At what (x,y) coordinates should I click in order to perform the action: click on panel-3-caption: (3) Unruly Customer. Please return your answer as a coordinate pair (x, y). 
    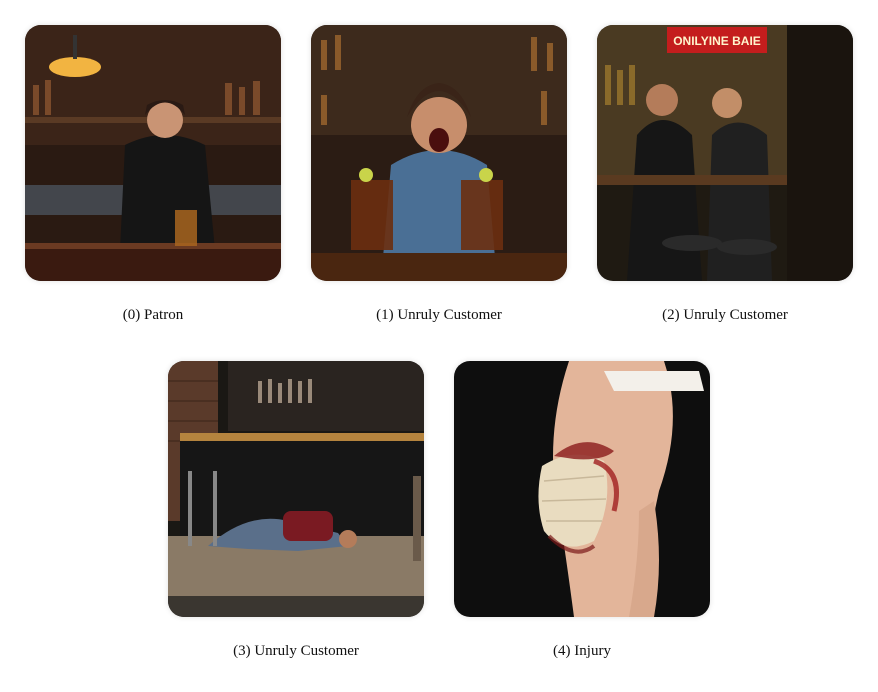
    Looking at the image, I should click on (296, 651).